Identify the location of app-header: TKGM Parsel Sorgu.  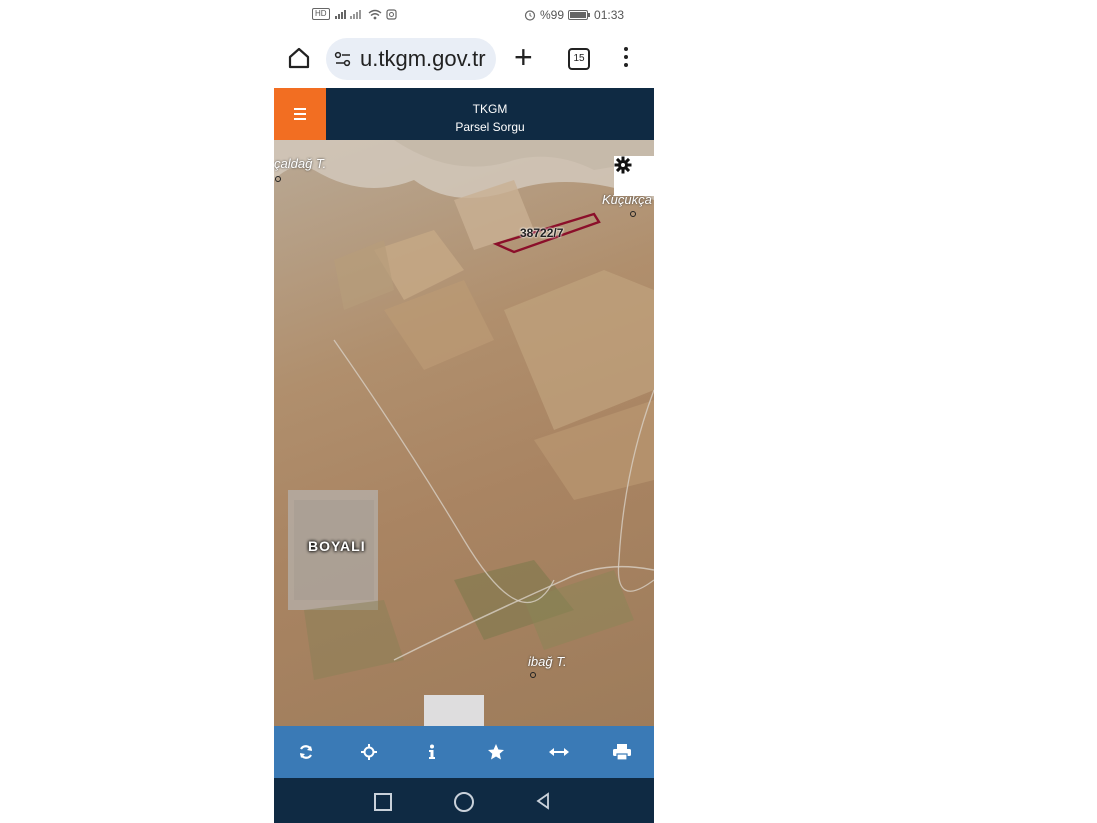
(464, 114).